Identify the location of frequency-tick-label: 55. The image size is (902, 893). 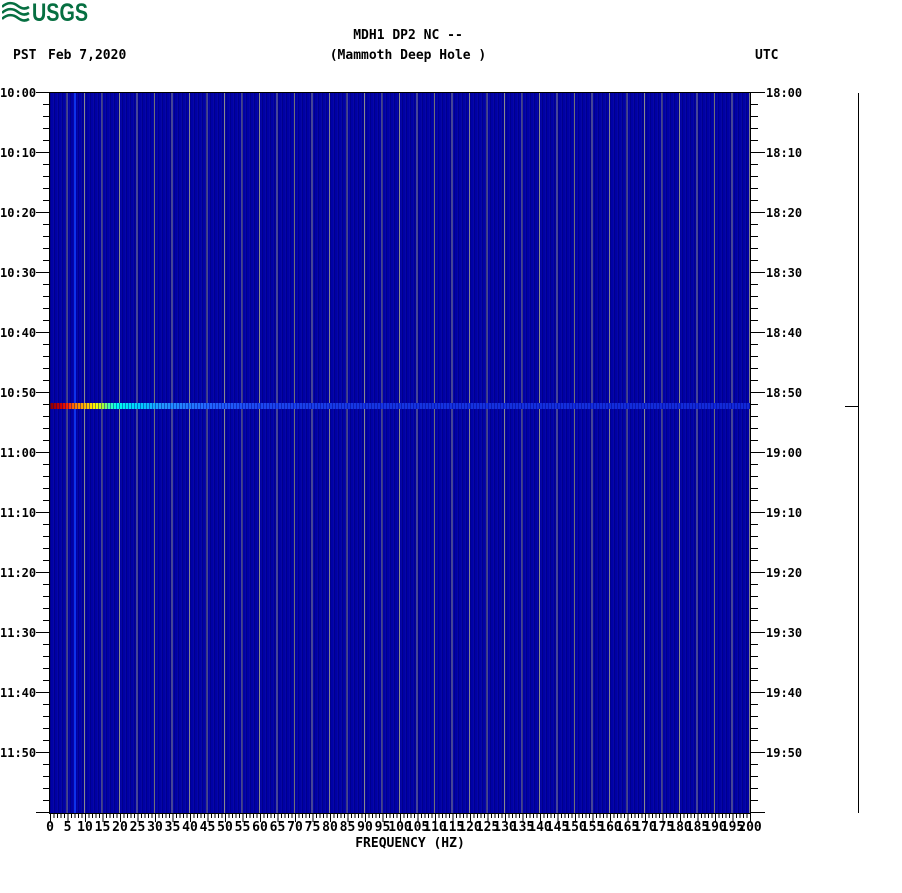
(242, 827).